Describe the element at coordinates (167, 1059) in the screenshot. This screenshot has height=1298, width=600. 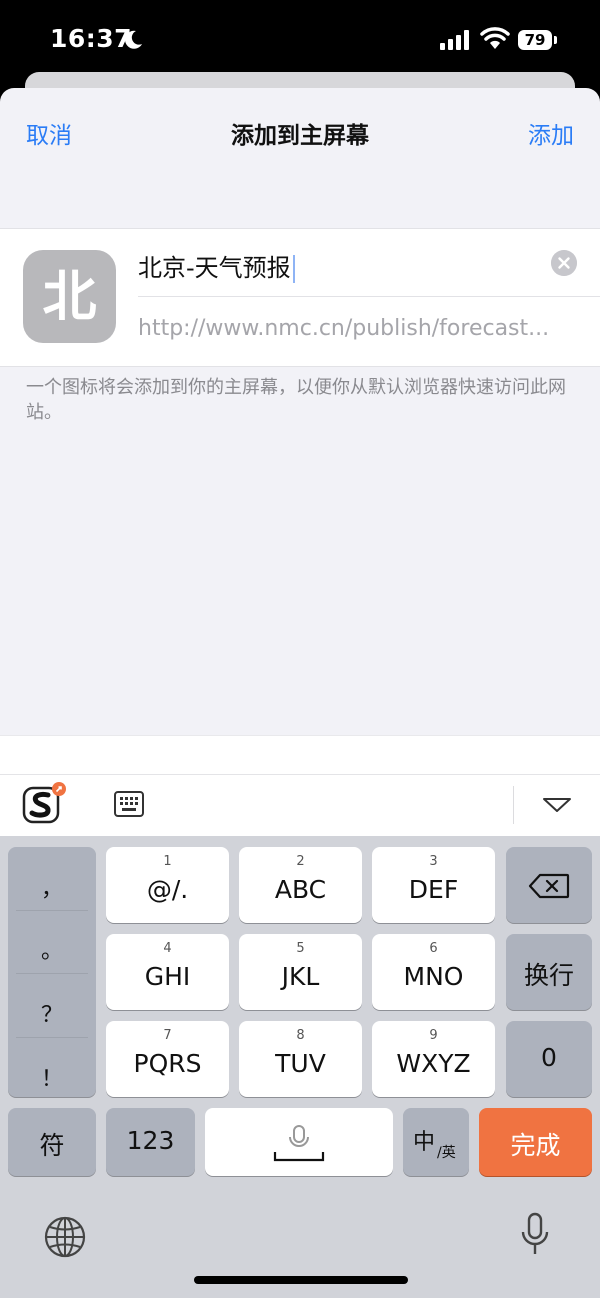
I see `key-7: 7 PQRS` at that location.